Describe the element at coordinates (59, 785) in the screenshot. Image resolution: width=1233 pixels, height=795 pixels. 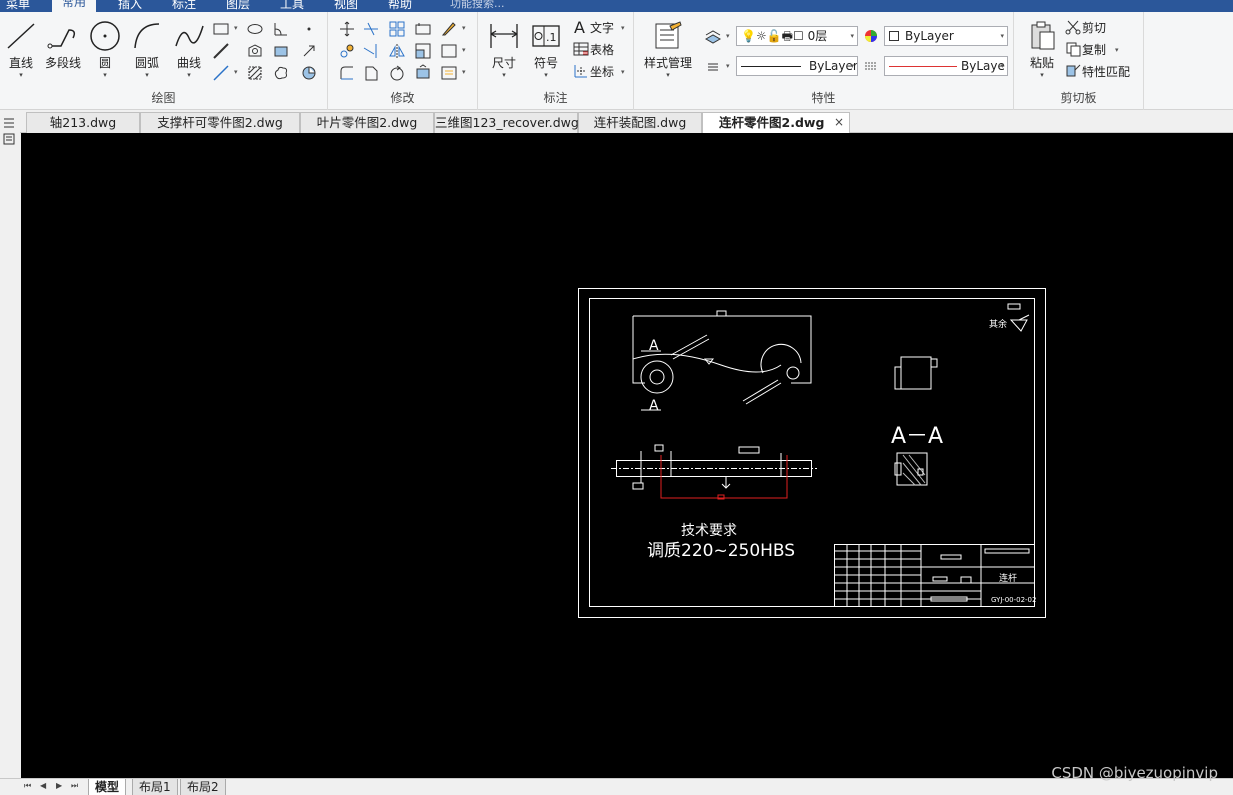
I see `next-layout-button: ▶` at that location.